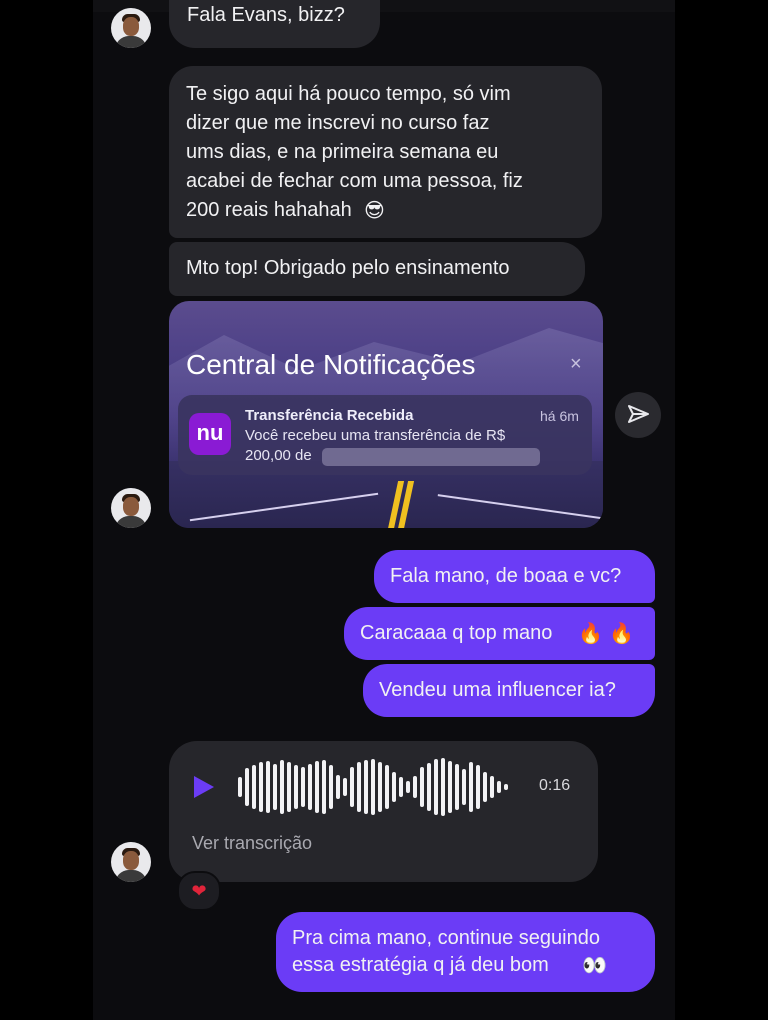  Describe the element at coordinates (456, 633) in the screenshot. I see `message-text: Caracaaa q top mano` at that location.